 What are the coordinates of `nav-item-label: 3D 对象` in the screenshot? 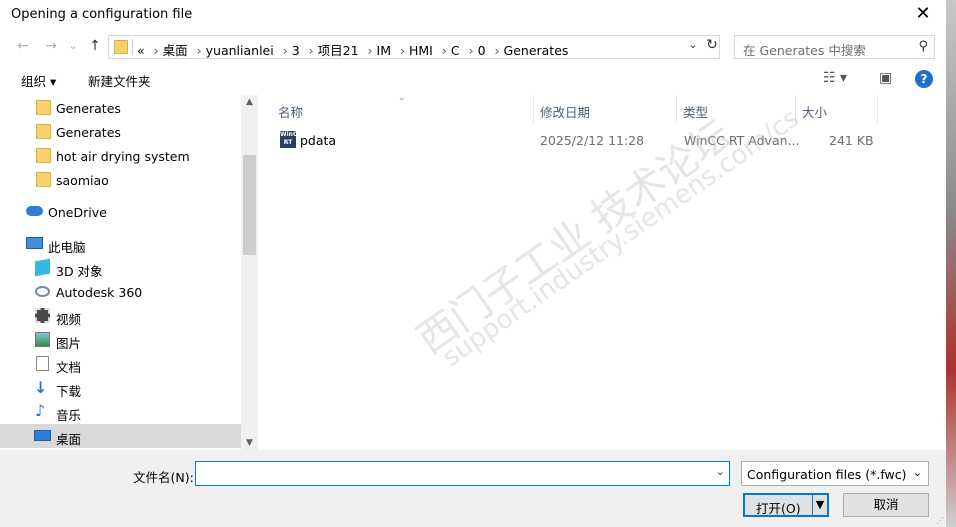 It's located at (79, 271).